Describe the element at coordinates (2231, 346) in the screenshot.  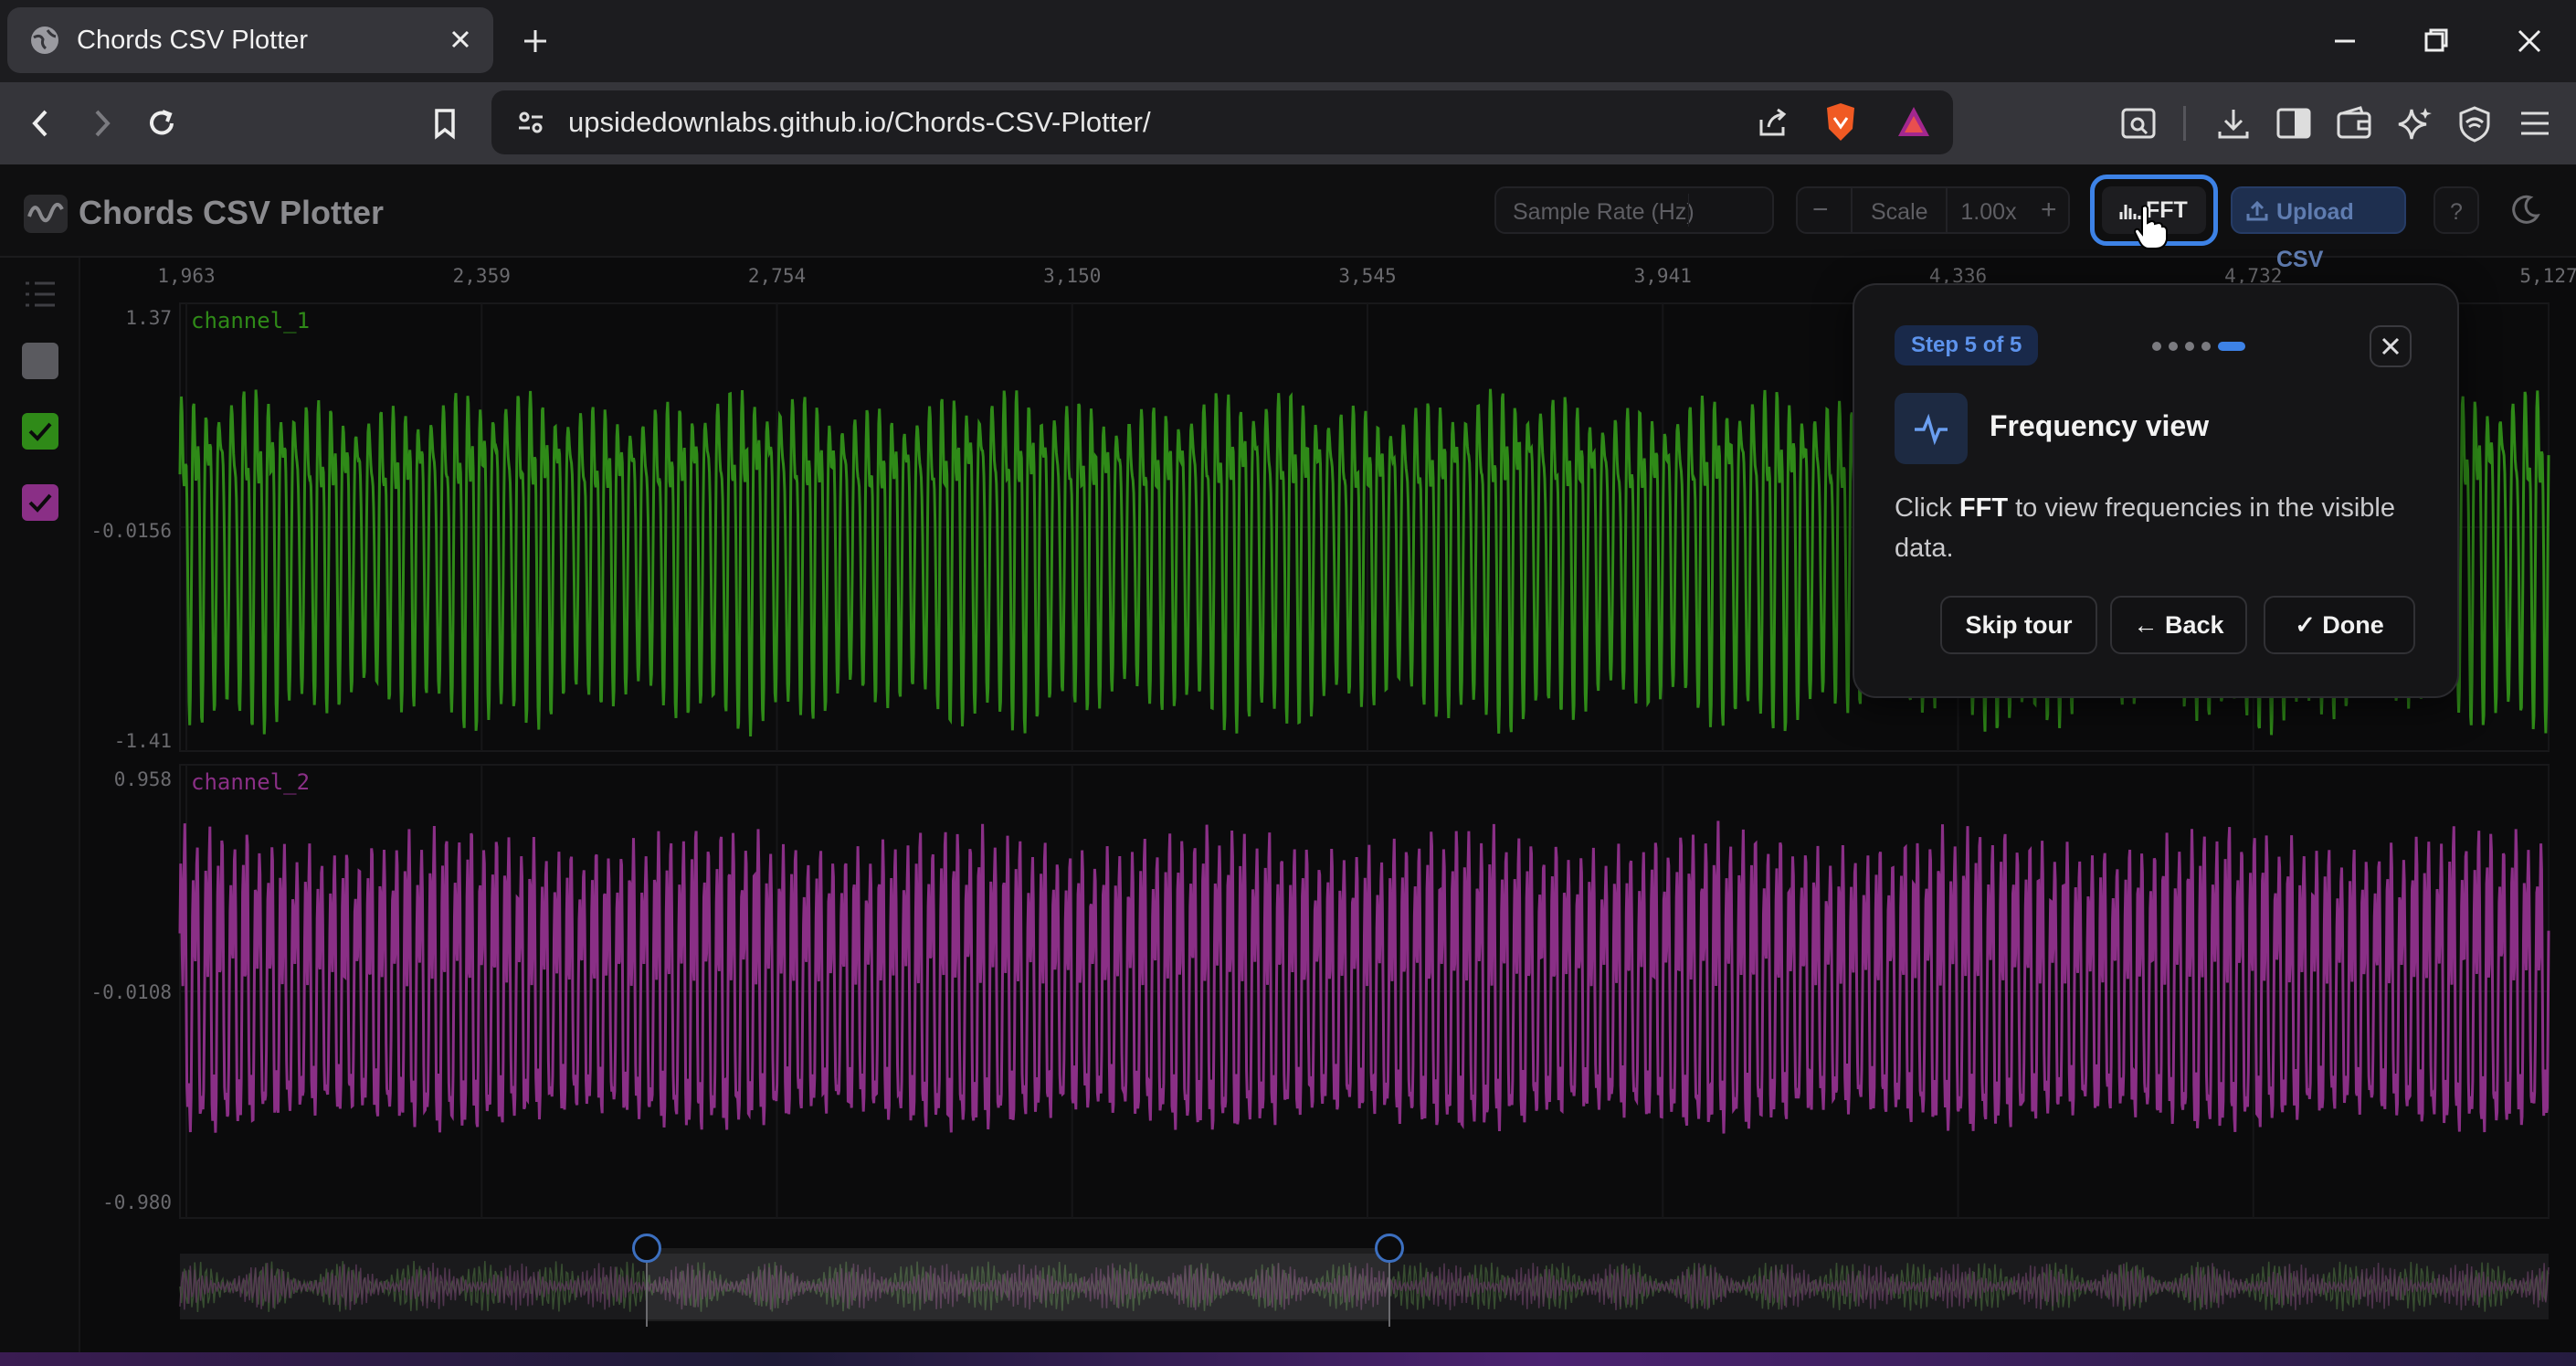
I see `tour-progress-dot-active` at that location.